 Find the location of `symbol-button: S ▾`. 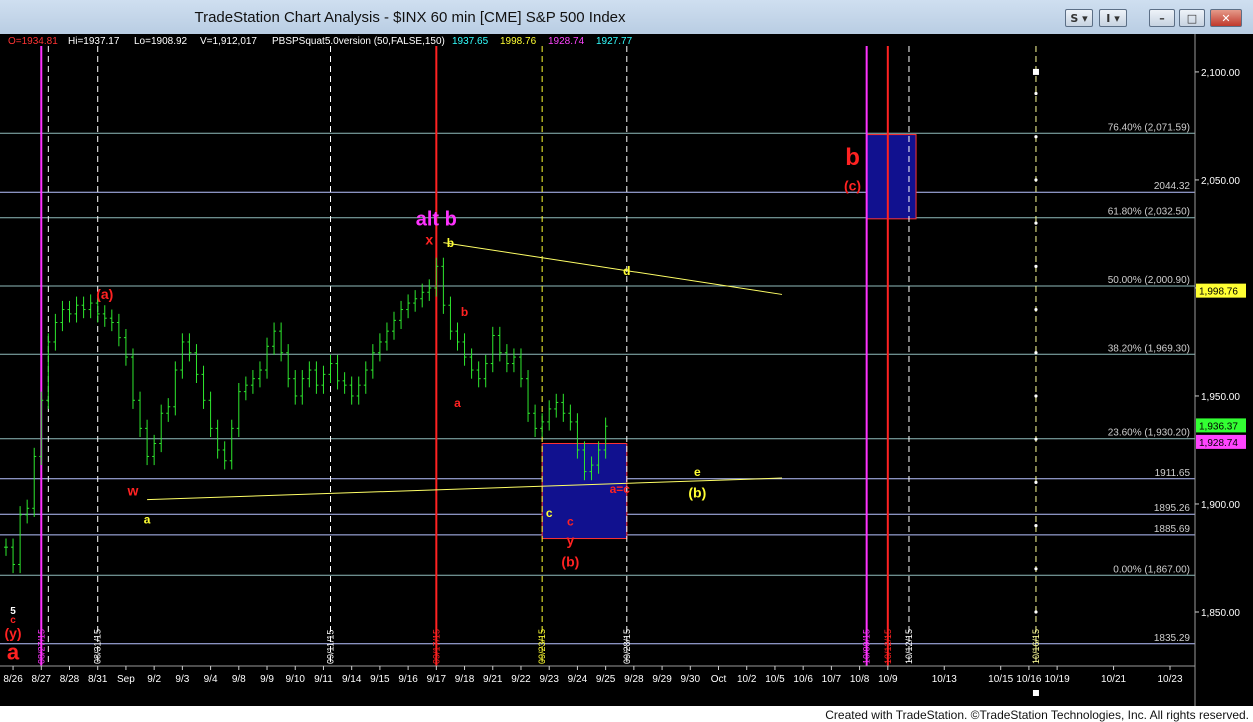

symbol-button: S ▾ is located at coordinates (1079, 18).